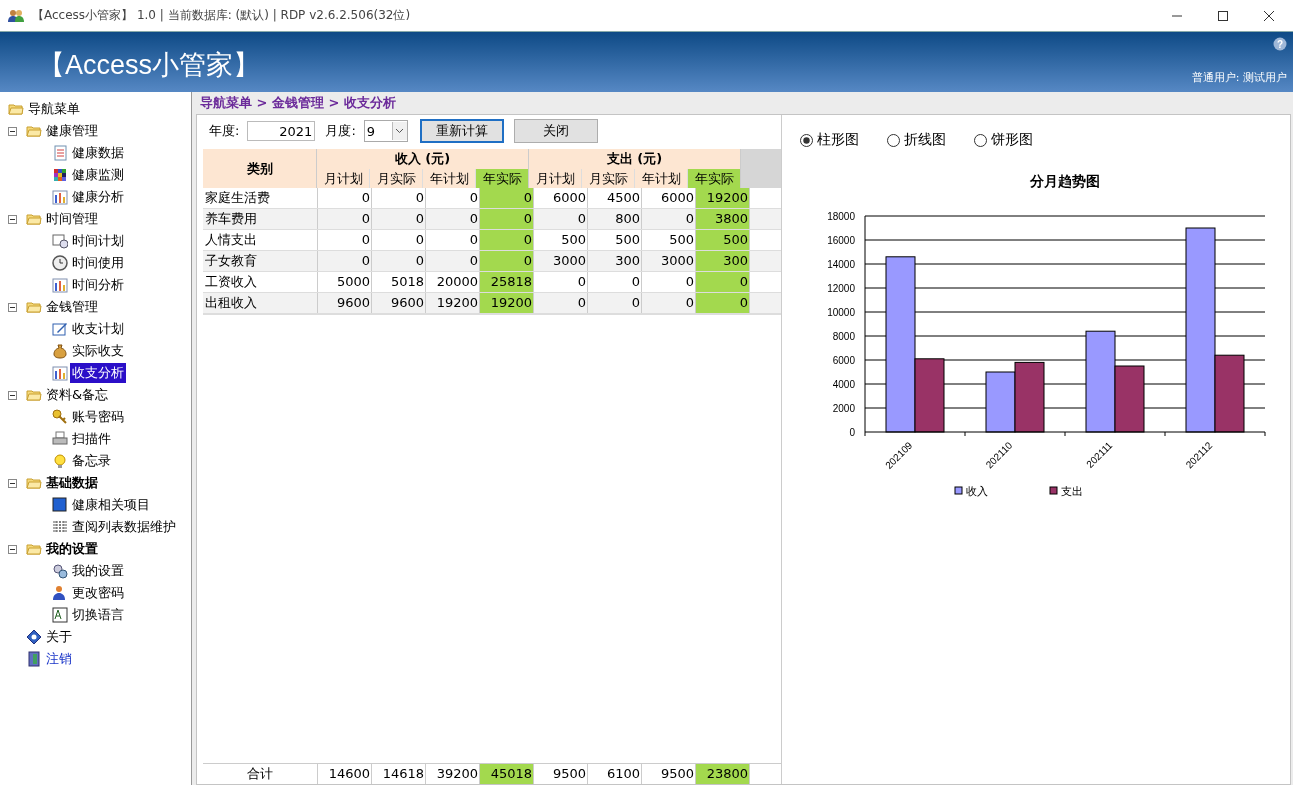 Image resolution: width=1293 pixels, height=785 pixels. Describe the element at coordinates (98, 373) in the screenshot. I see `tree-item: 收支分析` at that location.